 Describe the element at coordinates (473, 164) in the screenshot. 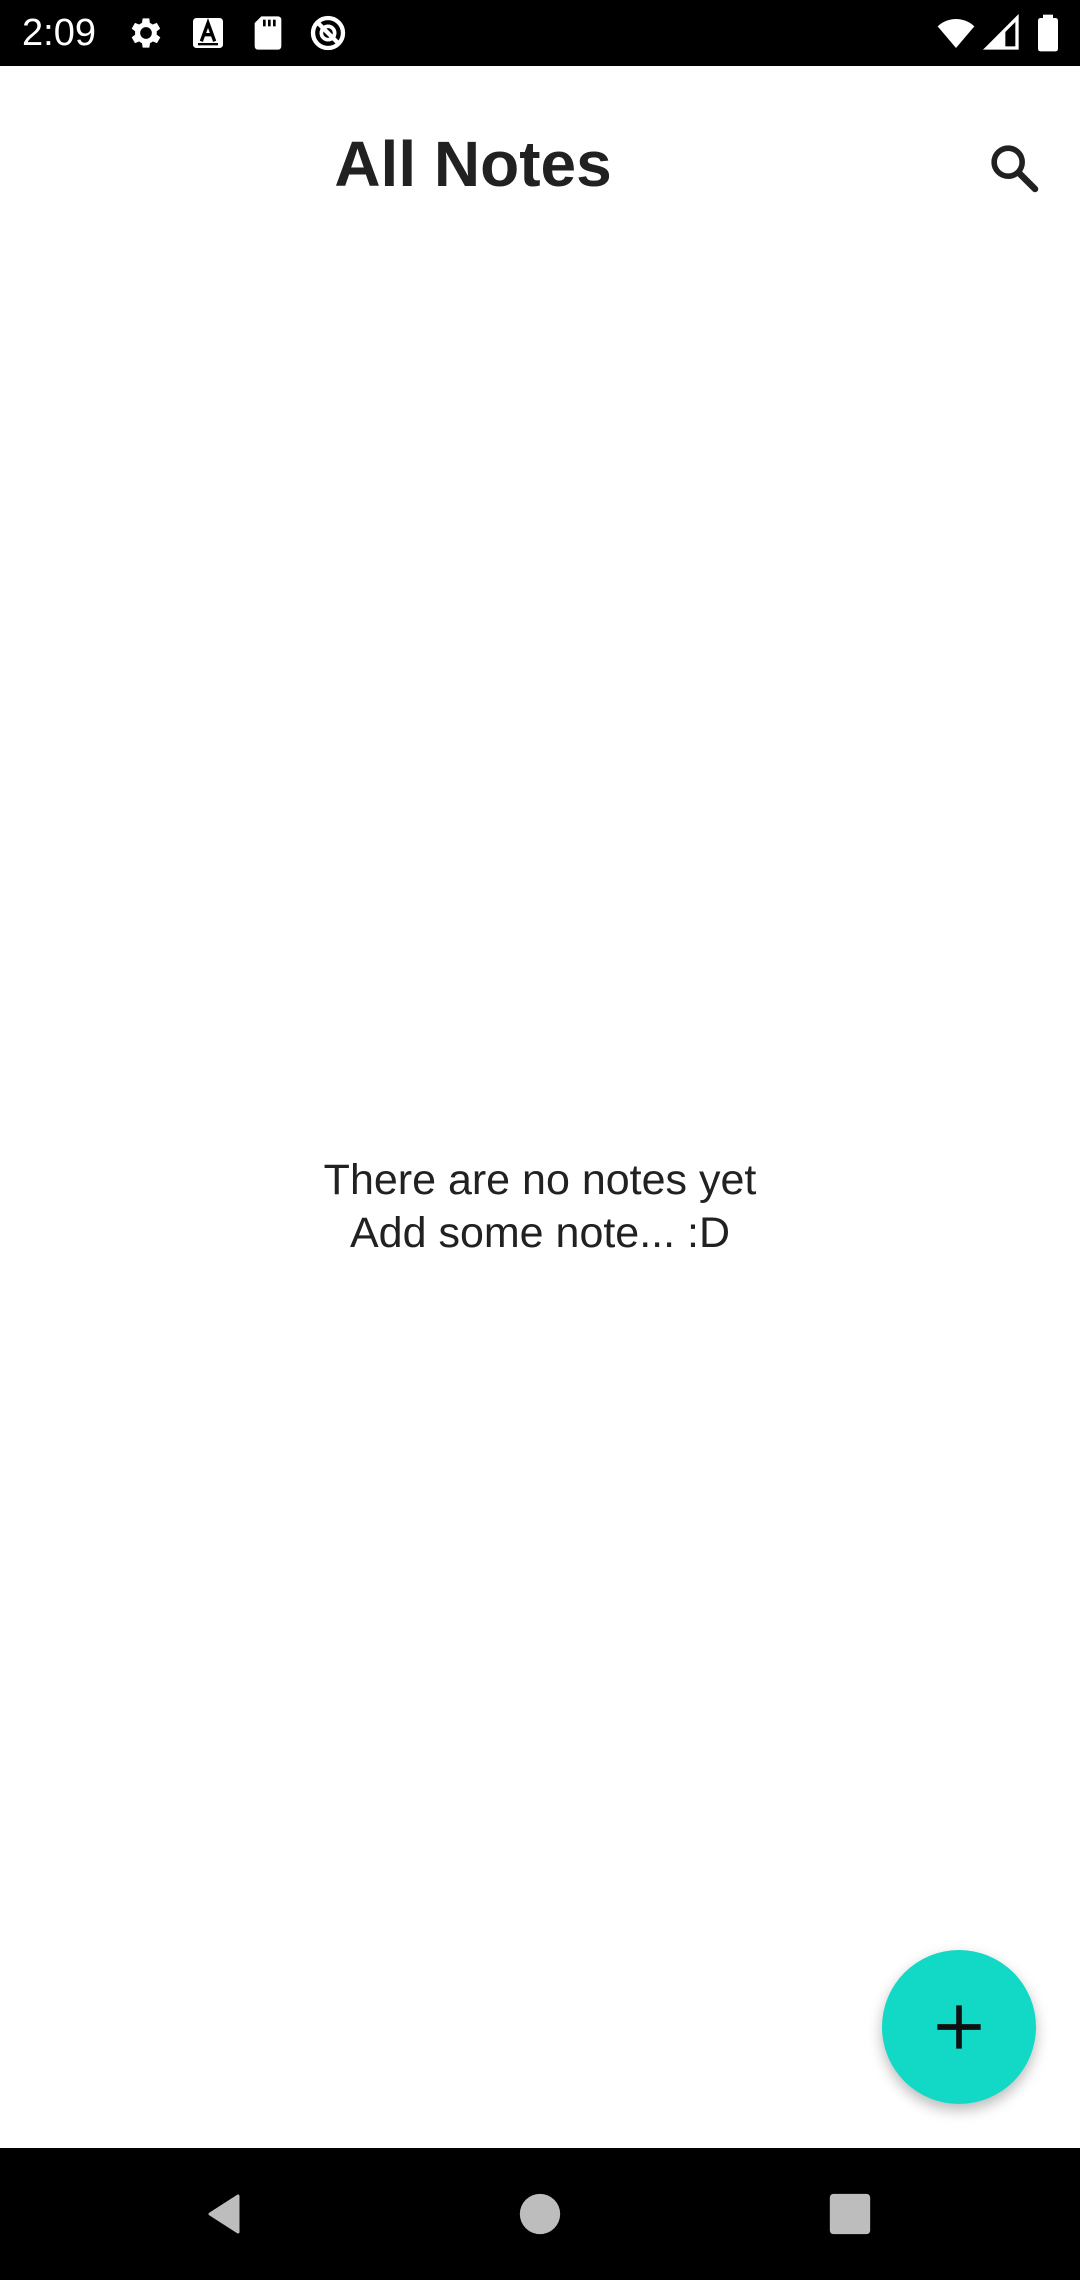

I see `page-title: All Notes` at that location.